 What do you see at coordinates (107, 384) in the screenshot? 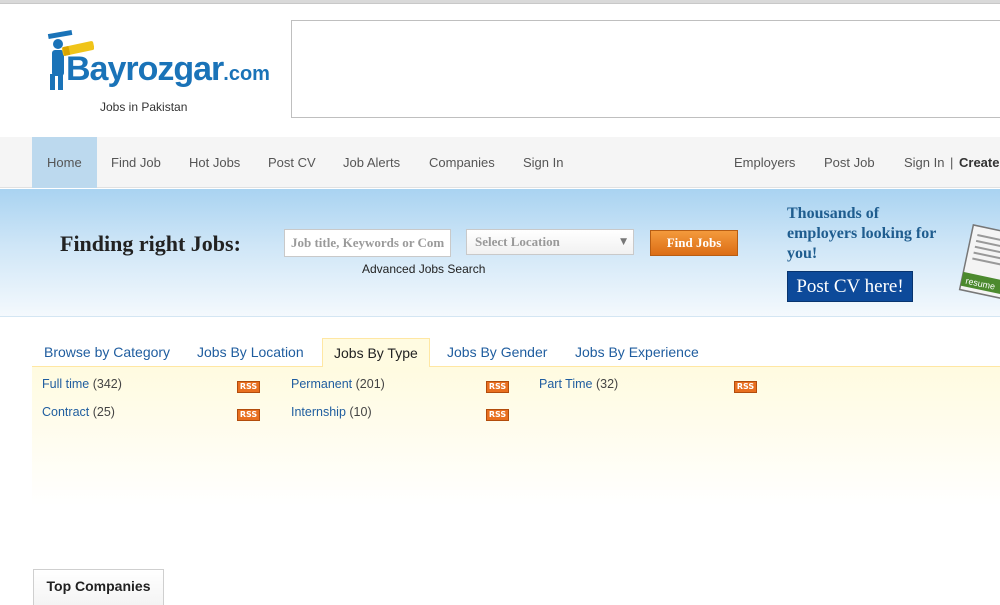
I see `job-type-count: (342)` at bounding box center [107, 384].